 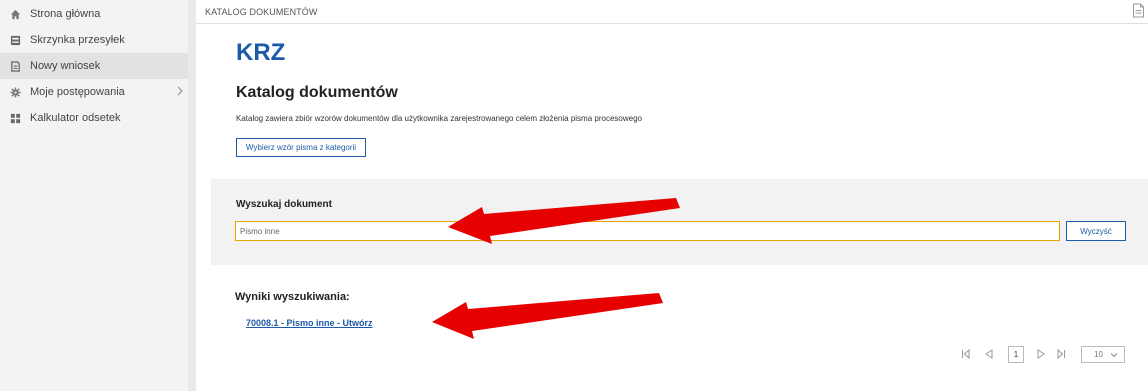 What do you see at coordinates (547, 316) in the screenshot?
I see `arrow-to-result-link` at bounding box center [547, 316].